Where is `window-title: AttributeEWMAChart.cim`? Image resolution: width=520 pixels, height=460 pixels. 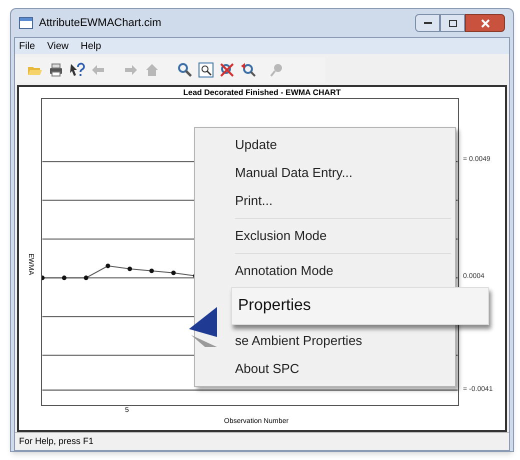 window-title: AttributeEWMAChart.cim is located at coordinates (100, 23).